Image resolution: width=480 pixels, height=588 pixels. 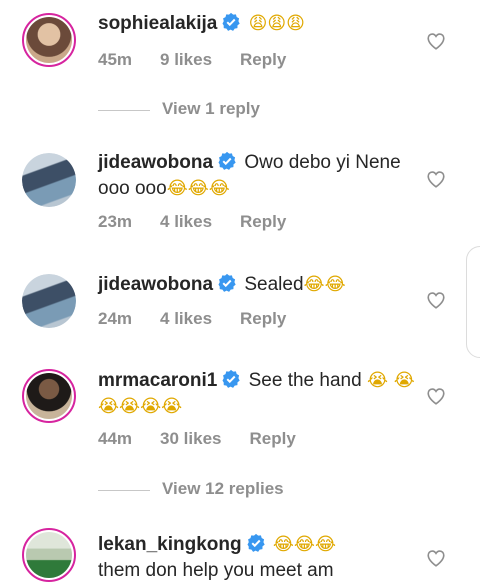 I want to click on username: lekan_kingkong, so click(x=170, y=544).